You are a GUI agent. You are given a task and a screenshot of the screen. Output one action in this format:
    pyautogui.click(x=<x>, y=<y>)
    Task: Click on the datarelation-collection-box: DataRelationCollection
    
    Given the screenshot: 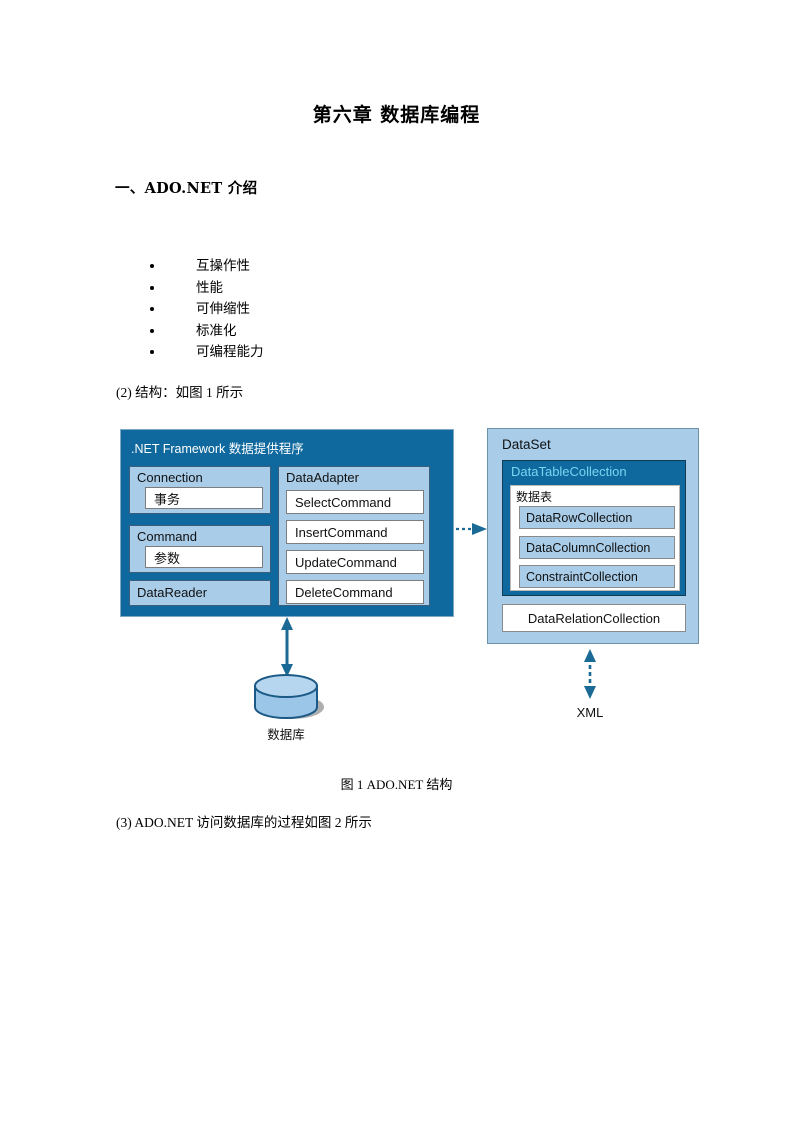 What is the action you would take?
    pyautogui.click(x=594, y=618)
    